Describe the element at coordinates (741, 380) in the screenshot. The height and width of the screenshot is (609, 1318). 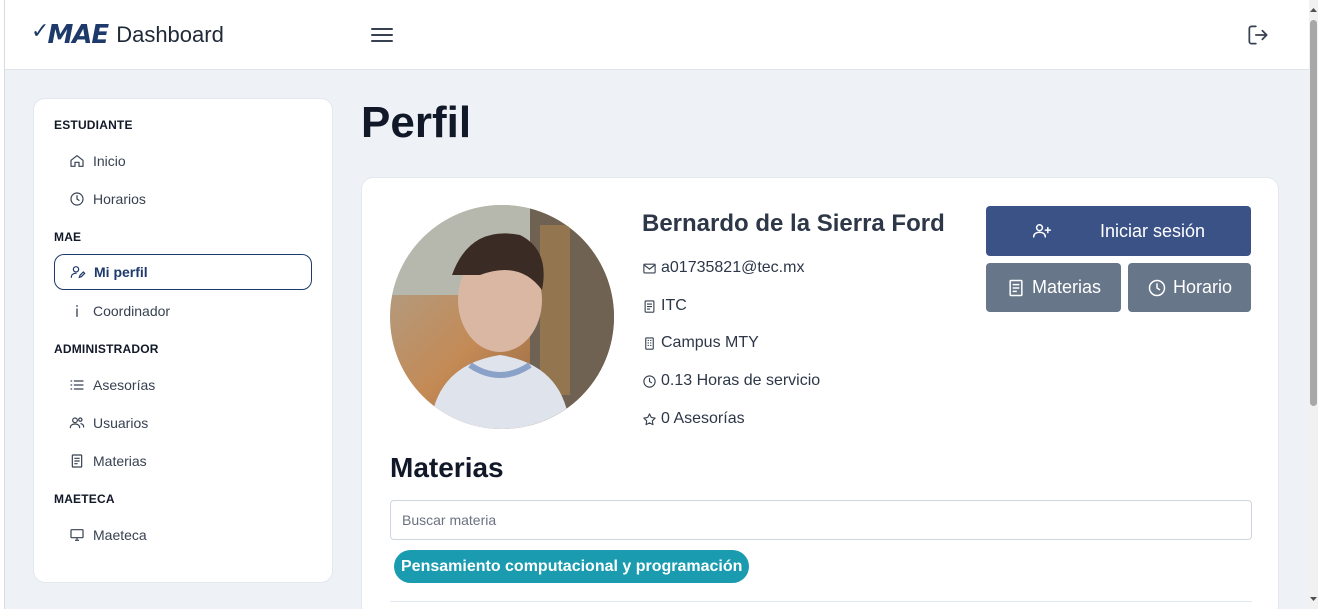
I see `profile-service-hours-text: 0.13 Horas de servicio` at that location.